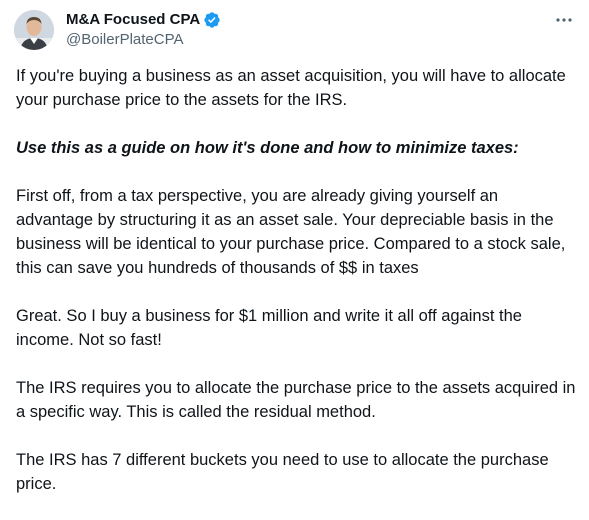 The height and width of the screenshot is (520, 589). What do you see at coordinates (143, 40) in the screenshot?
I see `user-handle: @BoilerPlateCPA` at bounding box center [143, 40].